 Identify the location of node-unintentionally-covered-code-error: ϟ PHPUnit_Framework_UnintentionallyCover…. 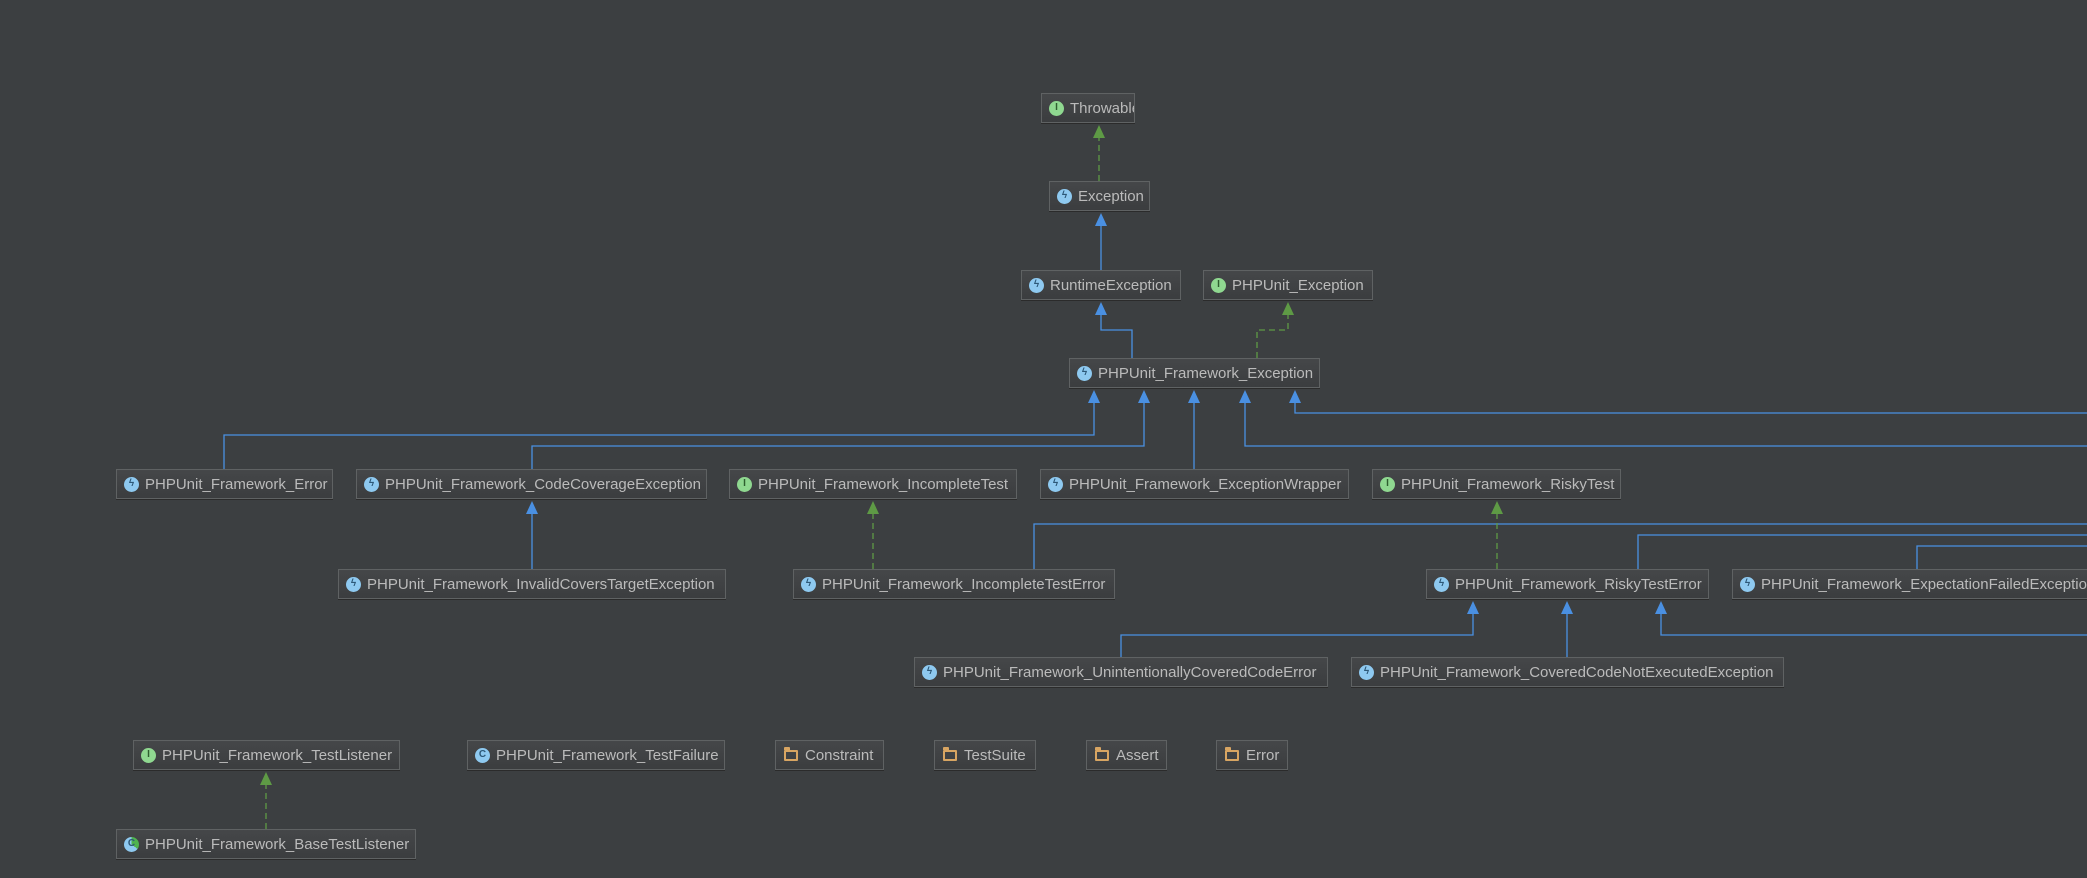
(1121, 672).